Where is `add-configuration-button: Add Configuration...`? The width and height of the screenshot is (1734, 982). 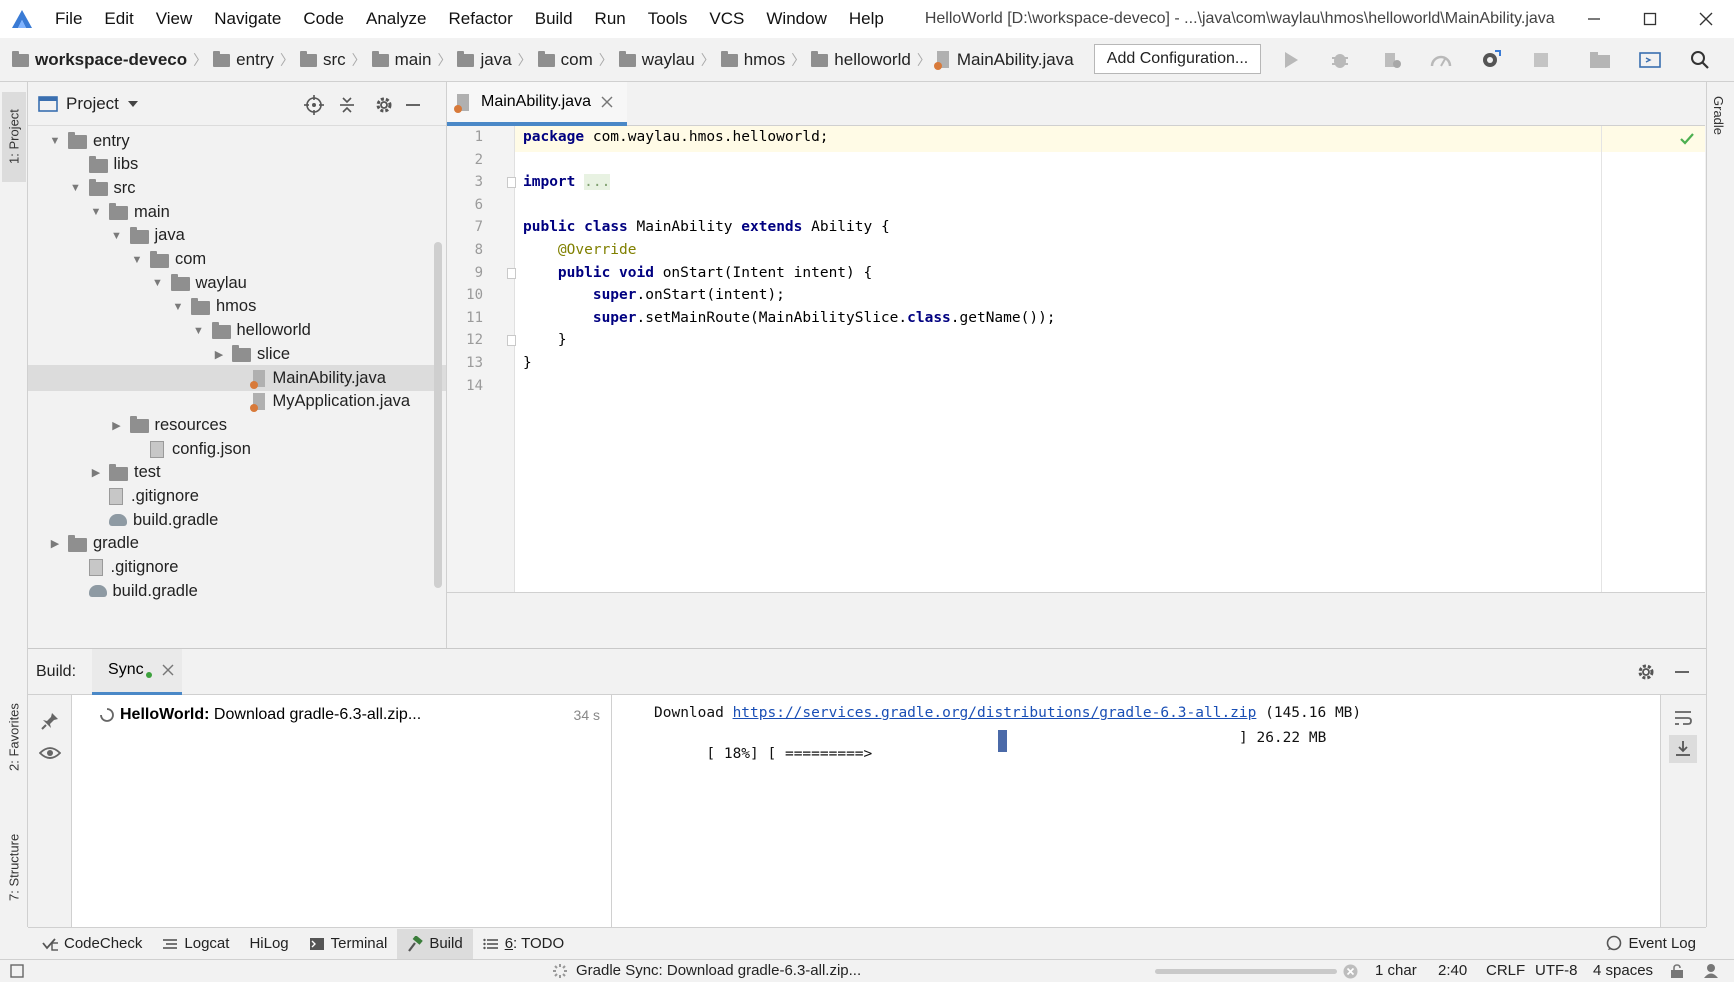
add-configuration-button: Add Configuration... is located at coordinates (1177, 59).